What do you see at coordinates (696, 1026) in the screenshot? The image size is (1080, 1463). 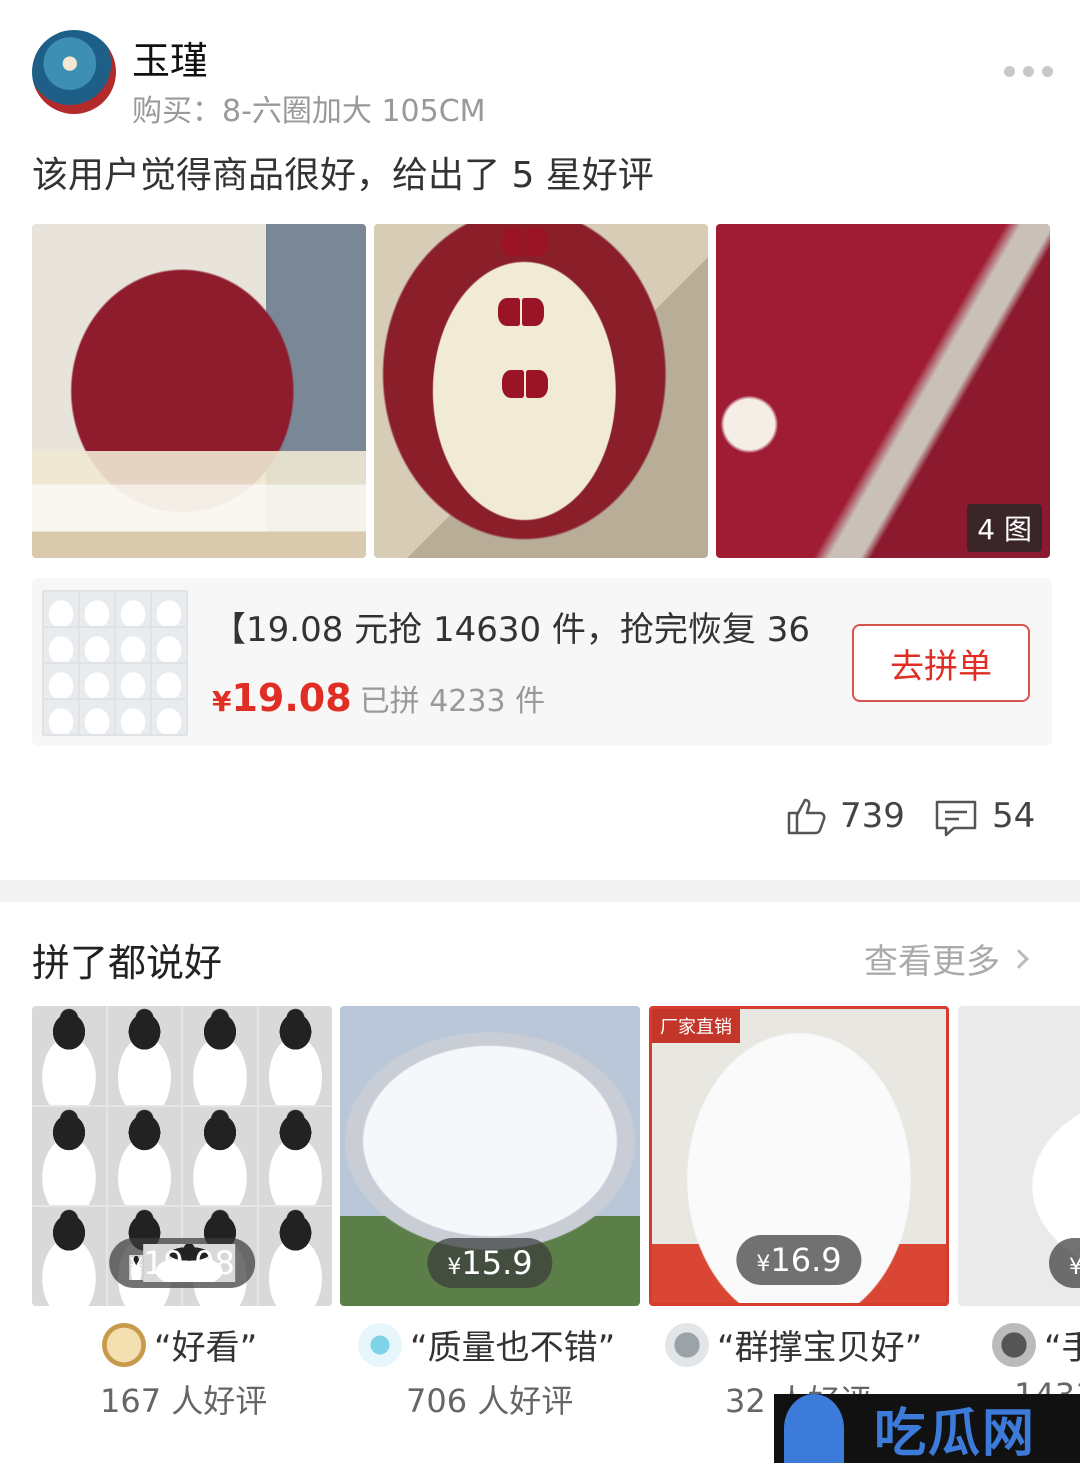 I see `factory-direct-tag: 厂家直销` at bounding box center [696, 1026].